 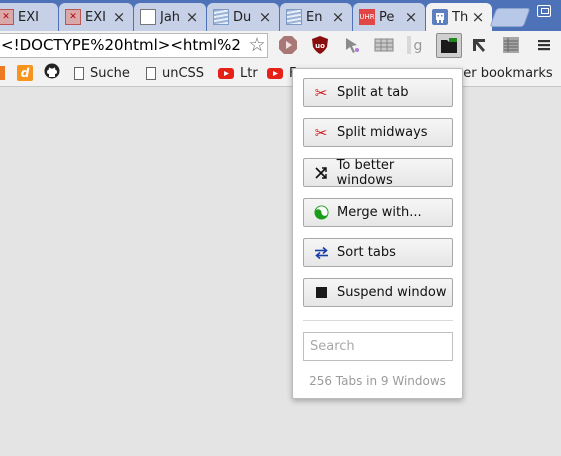 I want to click on bookmark-label: unCSS, so click(x=183, y=73).